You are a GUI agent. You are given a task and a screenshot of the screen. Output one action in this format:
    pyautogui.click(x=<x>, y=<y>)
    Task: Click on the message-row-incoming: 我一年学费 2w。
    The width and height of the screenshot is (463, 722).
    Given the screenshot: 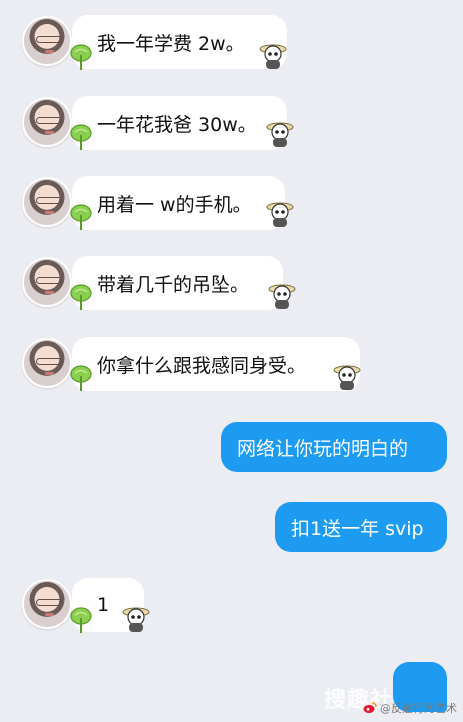 What is the action you would take?
    pyautogui.click(x=231, y=43)
    